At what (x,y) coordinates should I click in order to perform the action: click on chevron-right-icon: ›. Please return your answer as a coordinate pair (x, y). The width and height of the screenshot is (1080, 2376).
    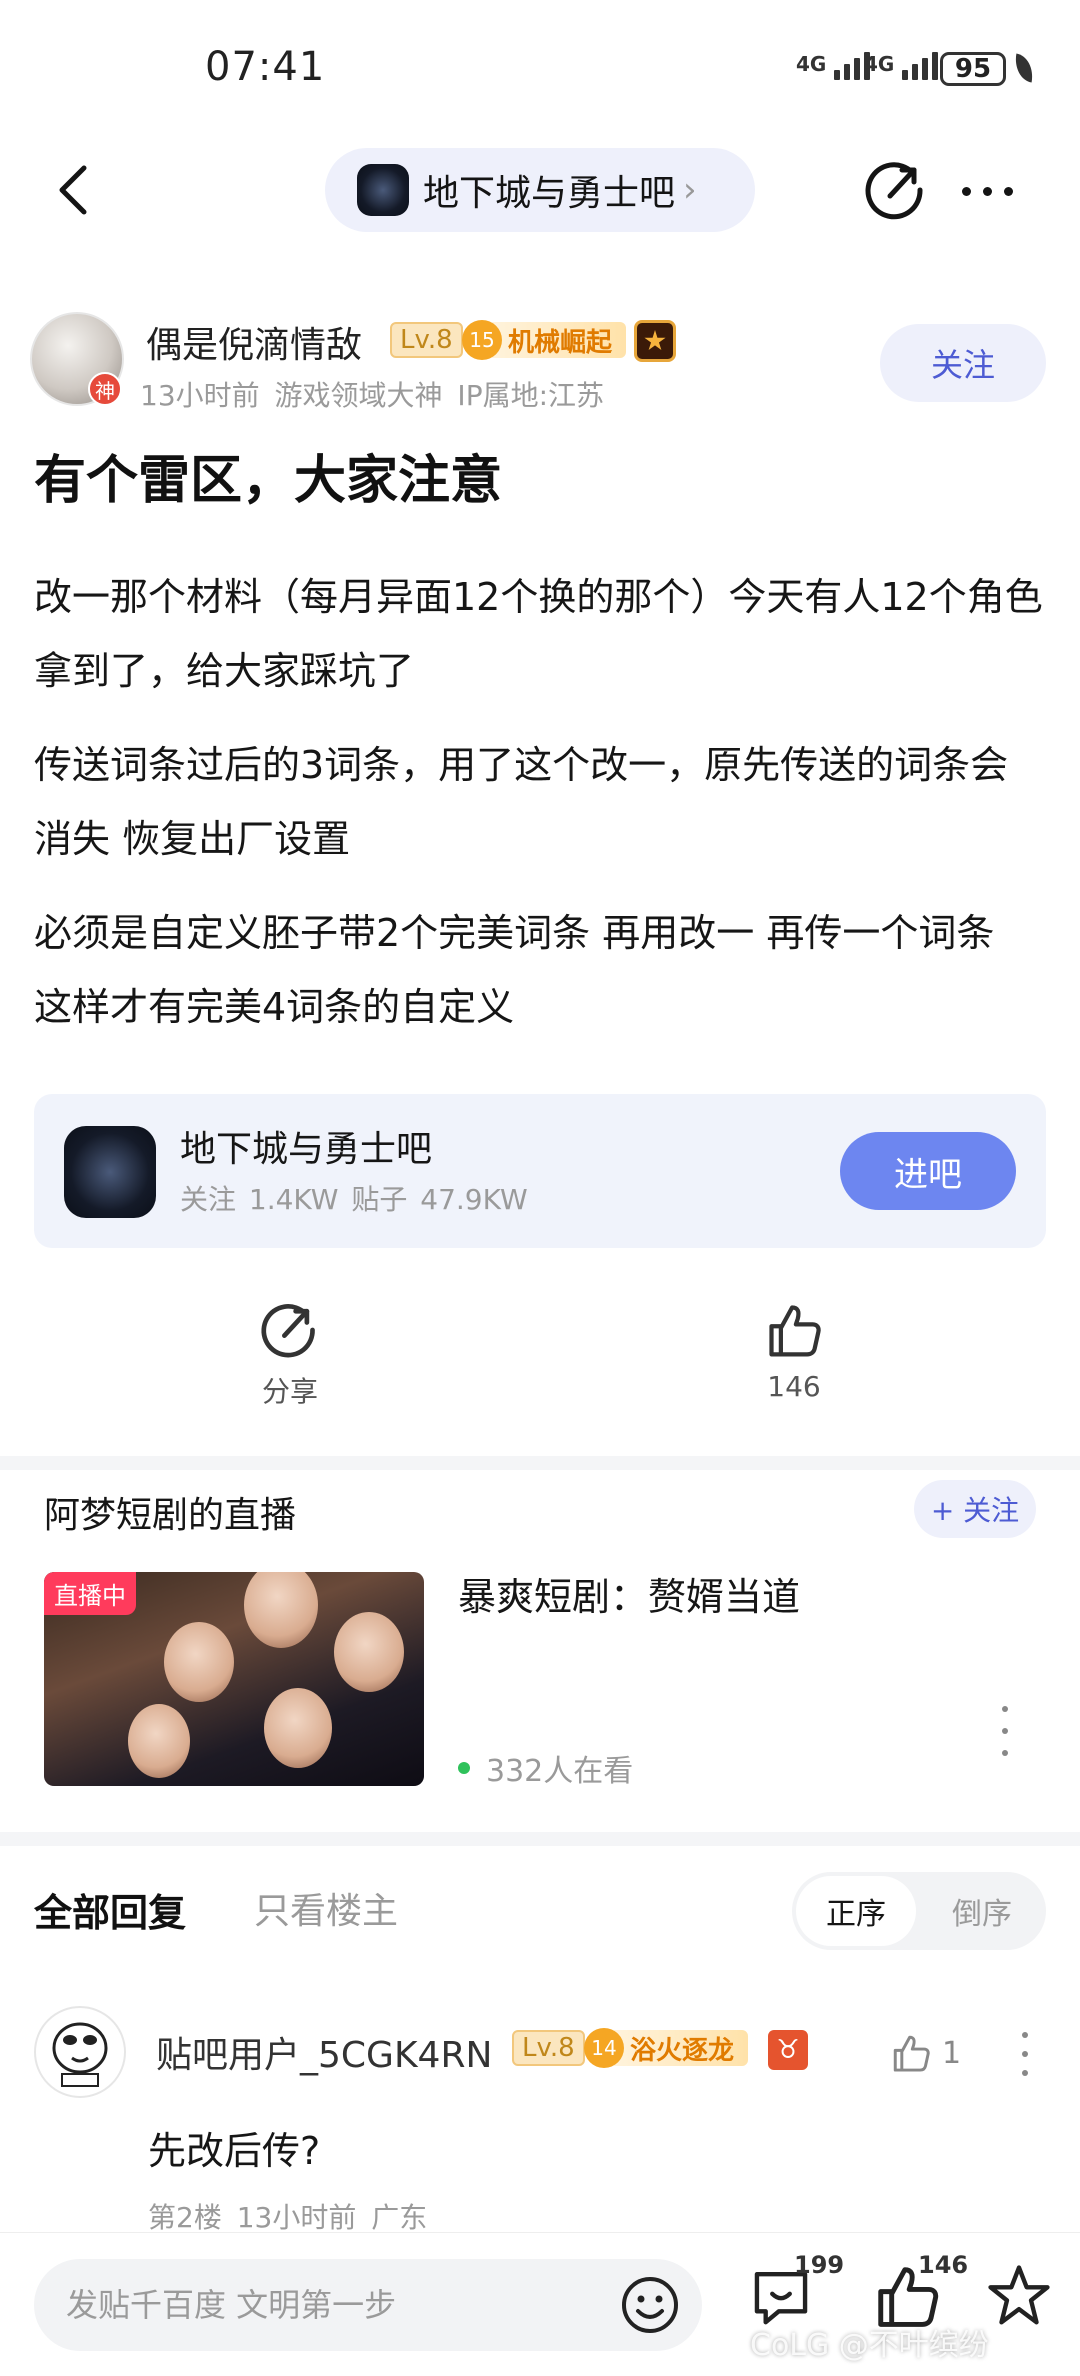
    Looking at the image, I should click on (690, 190).